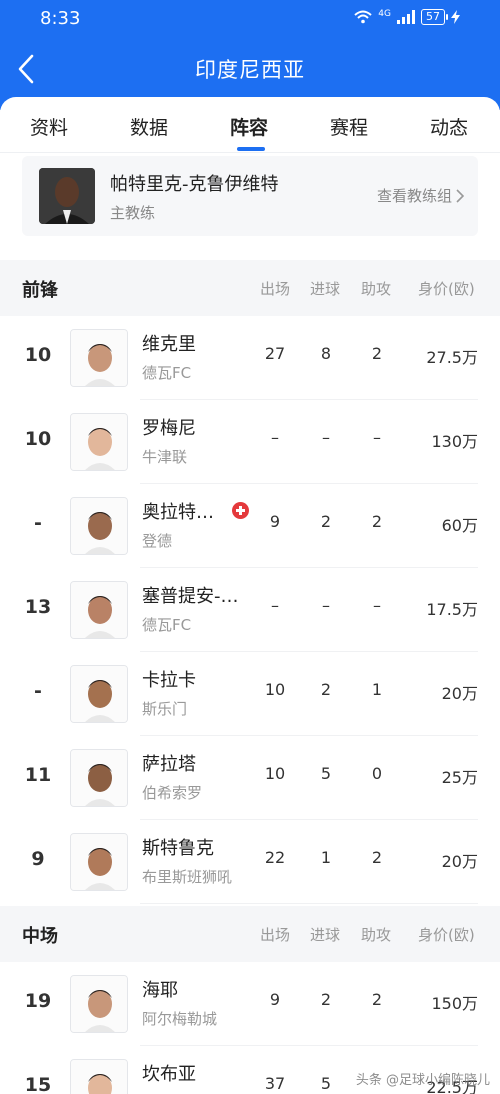 This screenshot has height=1094, width=500. What do you see at coordinates (38, 439) in the screenshot?
I see `shirt-number: 10` at bounding box center [38, 439].